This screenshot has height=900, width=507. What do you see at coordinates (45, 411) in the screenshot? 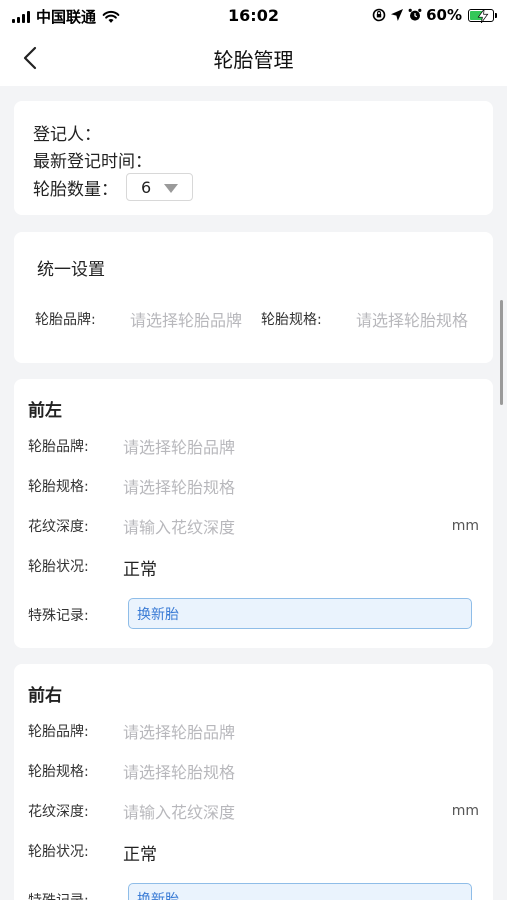
I see `tire-position-title: 前左` at bounding box center [45, 411].